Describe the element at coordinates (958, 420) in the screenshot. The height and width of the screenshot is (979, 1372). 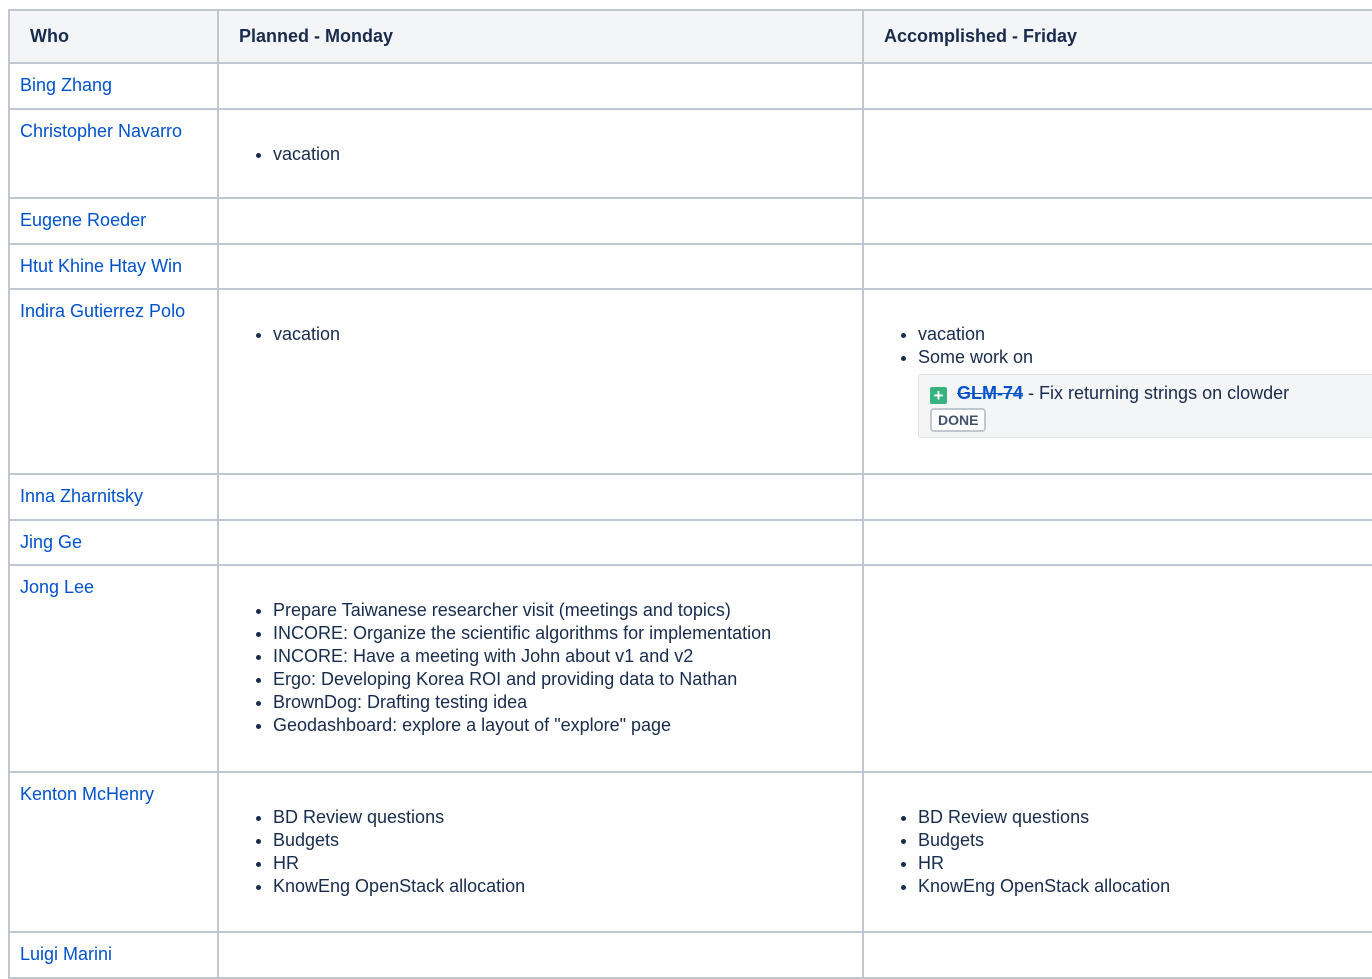
I see `status-badge: DONE` at that location.